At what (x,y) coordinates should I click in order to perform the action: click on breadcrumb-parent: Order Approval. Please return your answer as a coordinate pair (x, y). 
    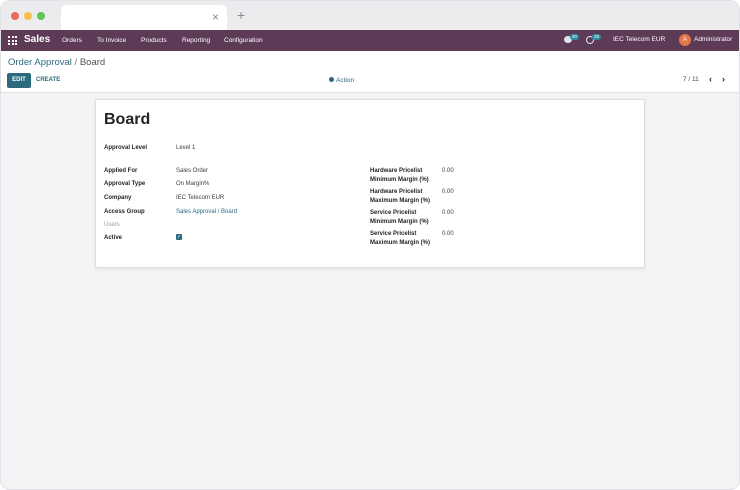
    Looking at the image, I should click on (40, 62).